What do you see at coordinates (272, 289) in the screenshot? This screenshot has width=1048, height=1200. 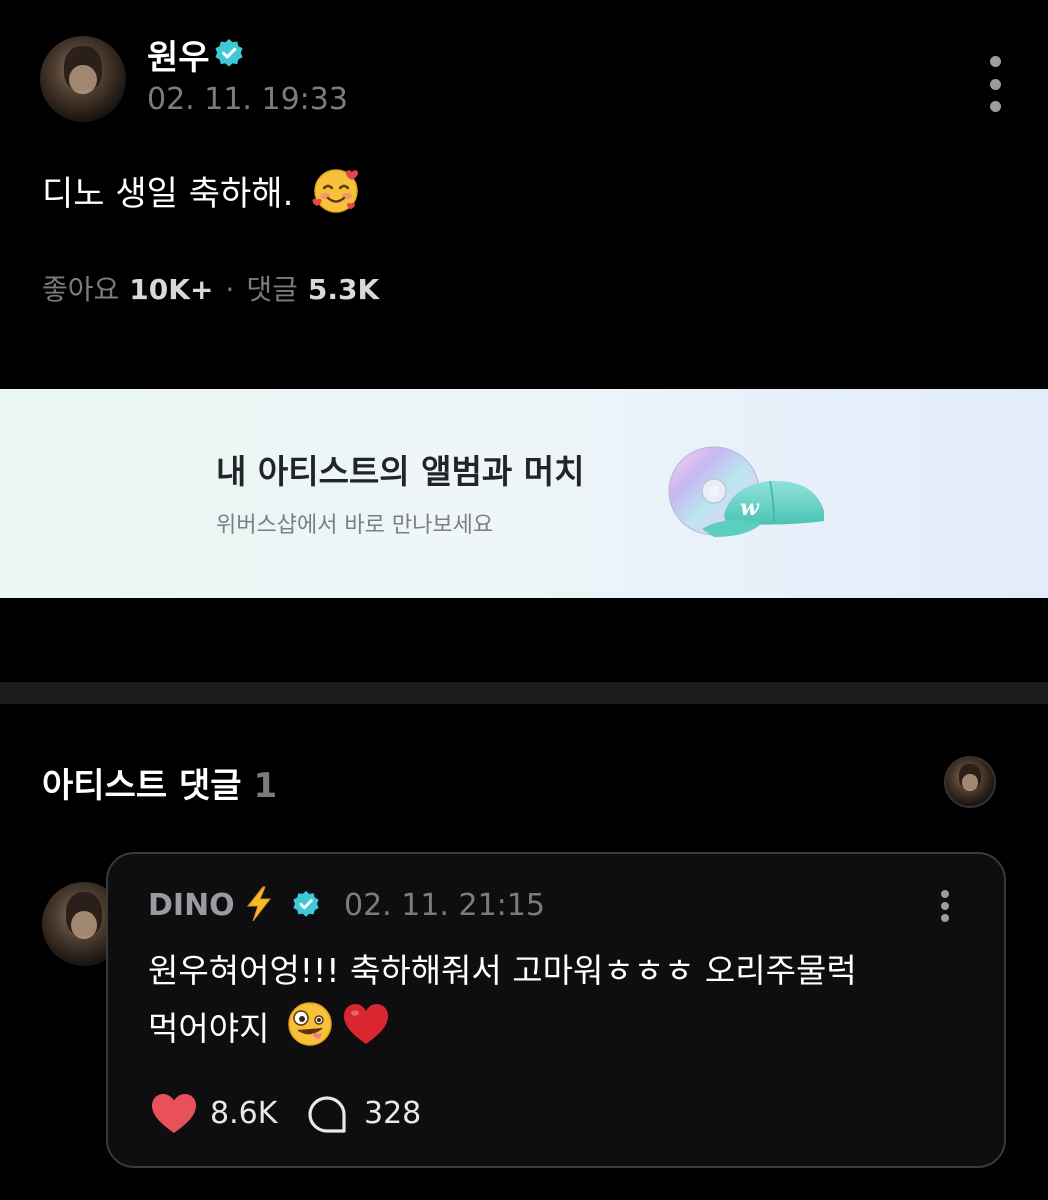 I see `comments-label: 댓글` at bounding box center [272, 289].